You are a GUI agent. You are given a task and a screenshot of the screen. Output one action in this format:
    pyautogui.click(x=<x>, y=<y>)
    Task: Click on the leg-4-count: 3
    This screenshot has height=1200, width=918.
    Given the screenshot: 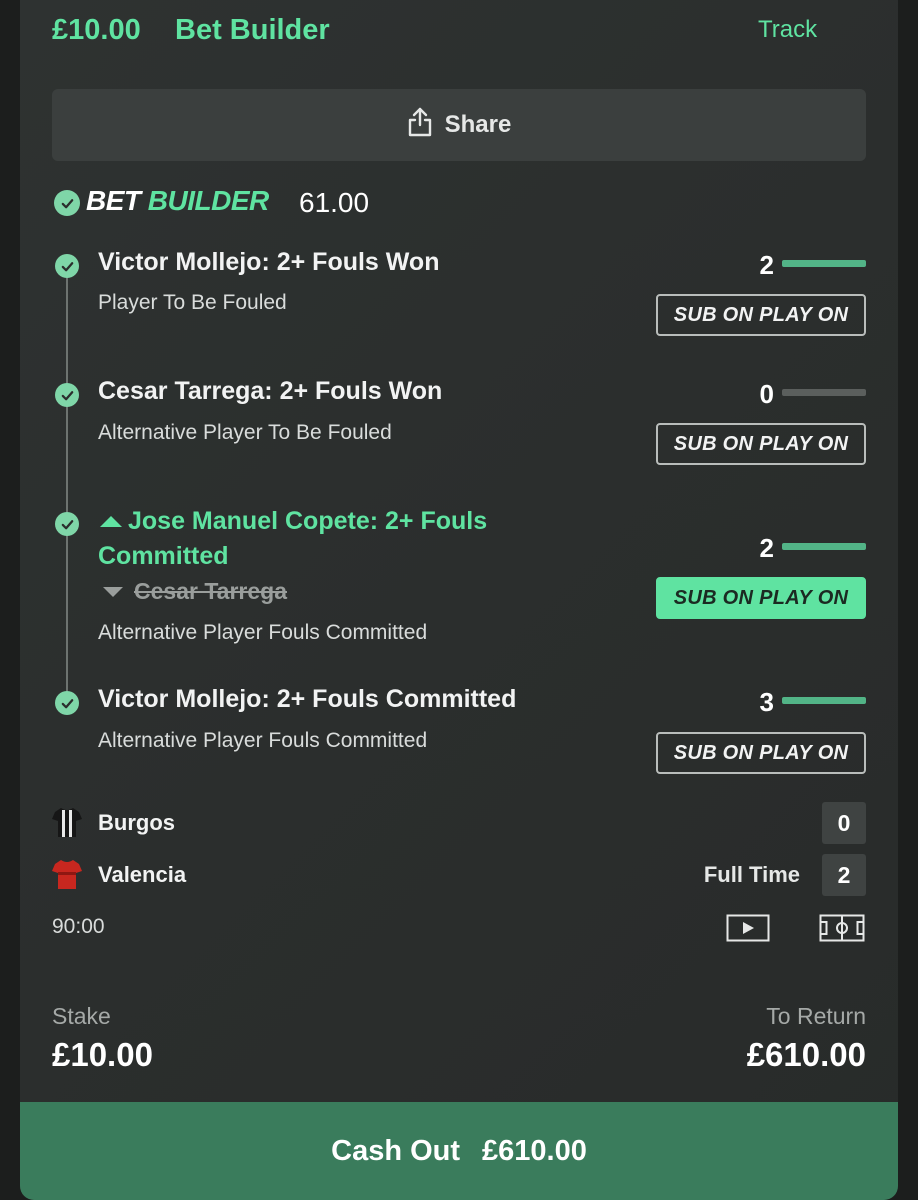 What is the action you would take?
    pyautogui.click(x=766, y=702)
    